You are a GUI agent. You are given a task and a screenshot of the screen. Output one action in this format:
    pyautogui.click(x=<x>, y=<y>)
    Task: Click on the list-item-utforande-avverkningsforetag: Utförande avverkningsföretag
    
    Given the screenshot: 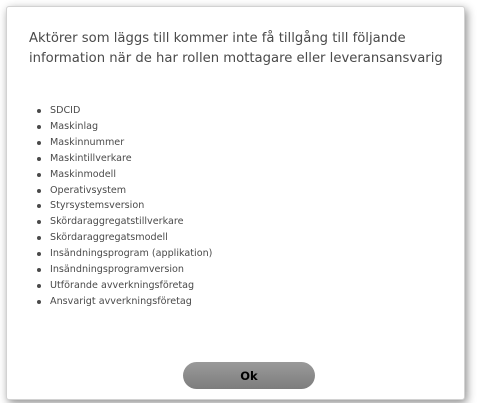 What is the action you would take?
    pyautogui.click(x=123, y=286)
    